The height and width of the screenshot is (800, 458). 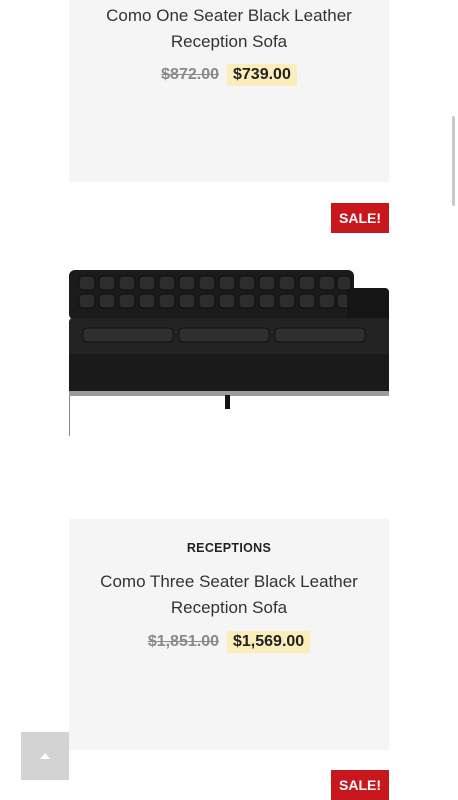 I want to click on price-row: $1,851.00 $1,569.00, so click(x=229, y=642).